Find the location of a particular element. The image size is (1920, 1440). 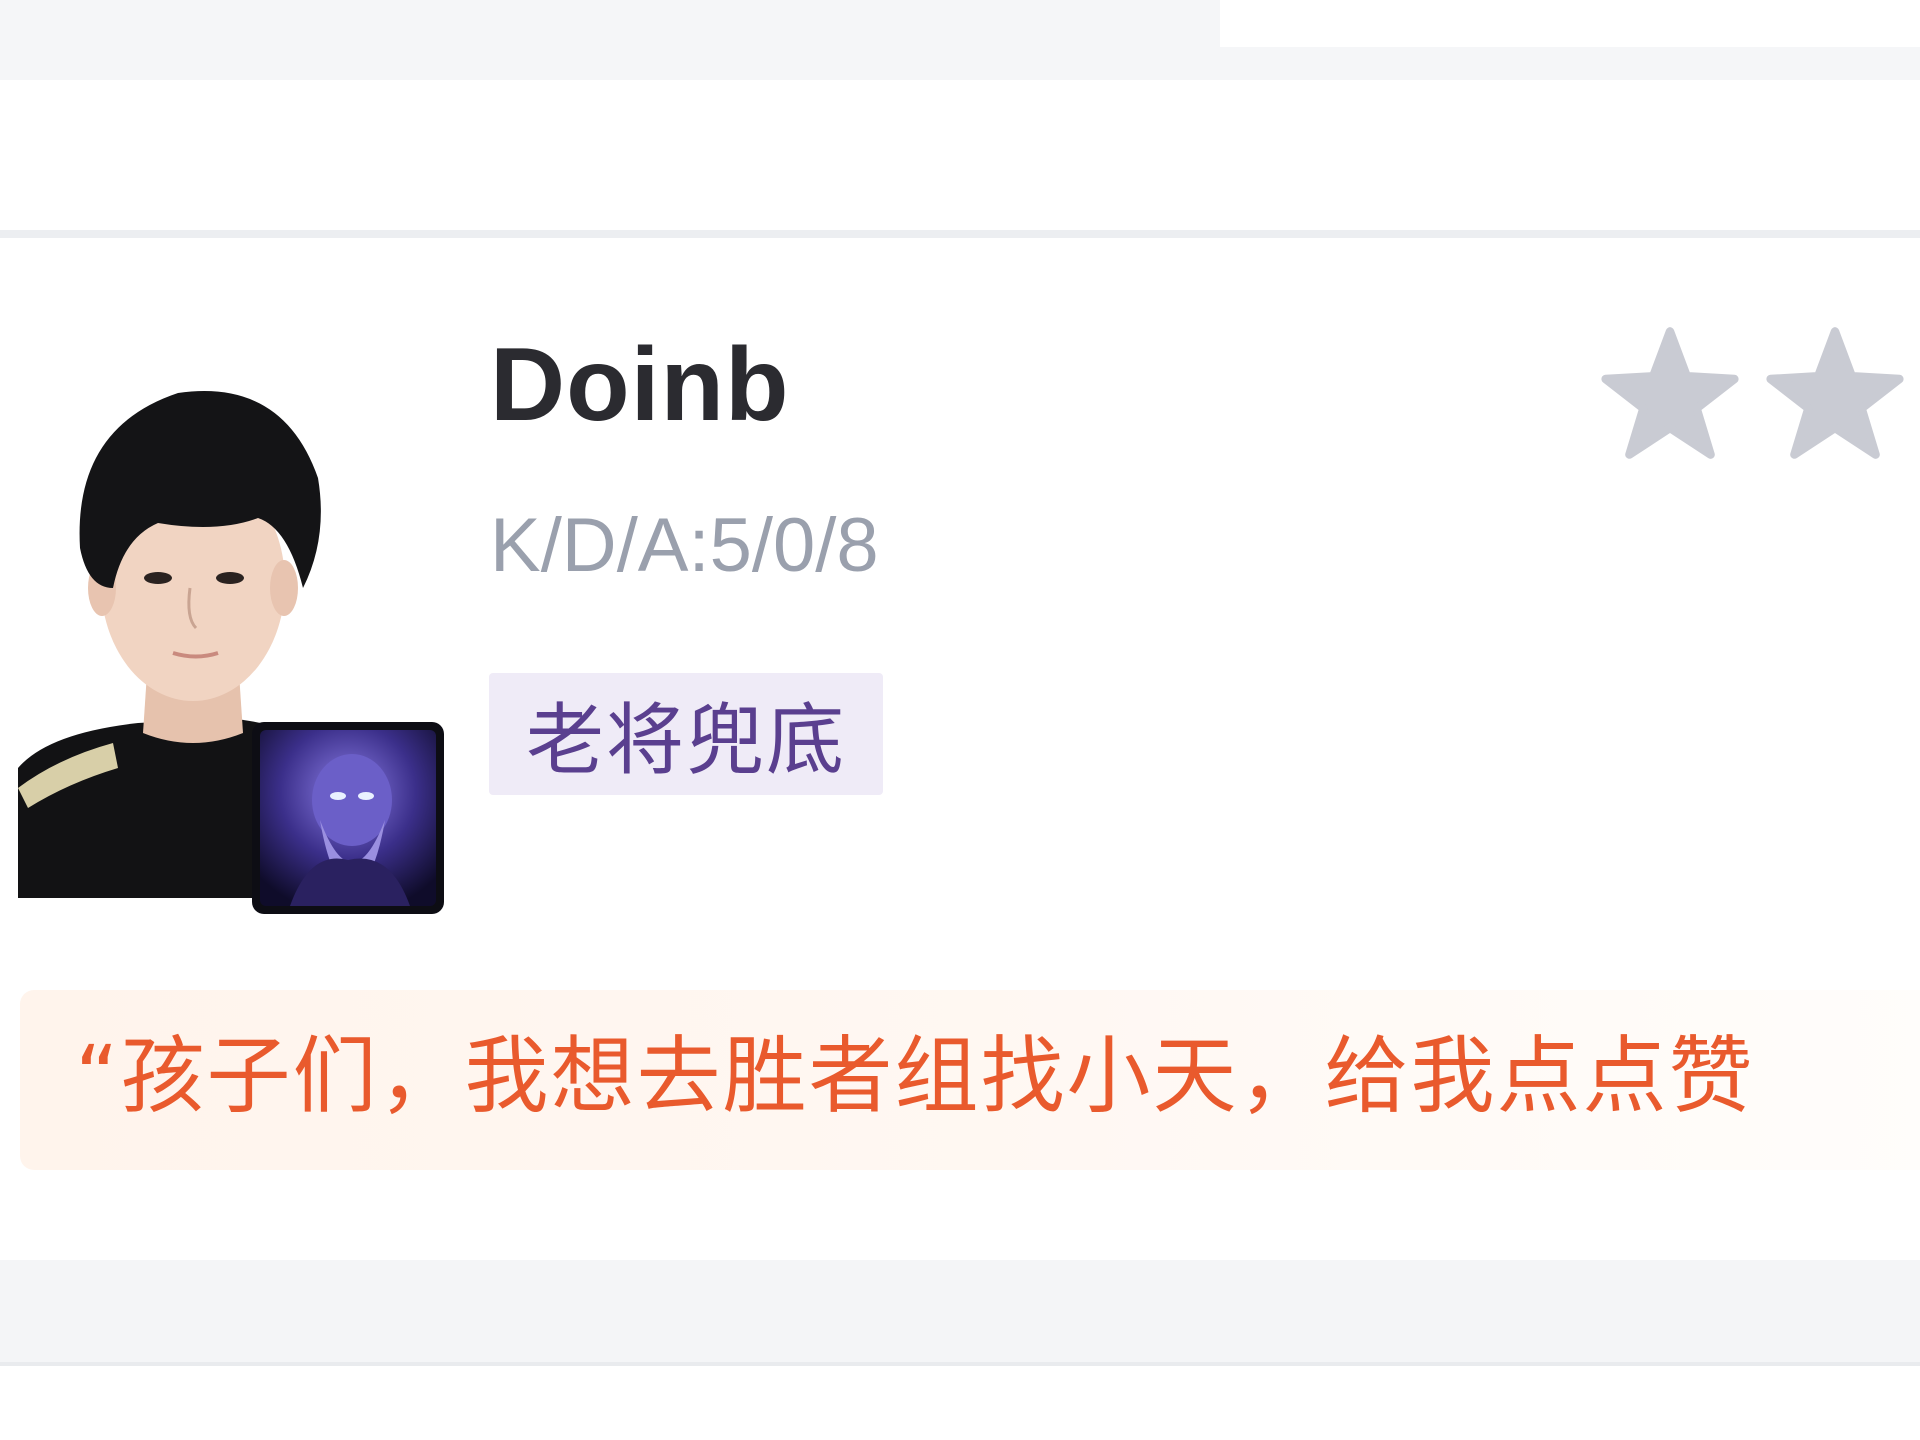

player-tag: 老将兜底 is located at coordinates (686, 734).